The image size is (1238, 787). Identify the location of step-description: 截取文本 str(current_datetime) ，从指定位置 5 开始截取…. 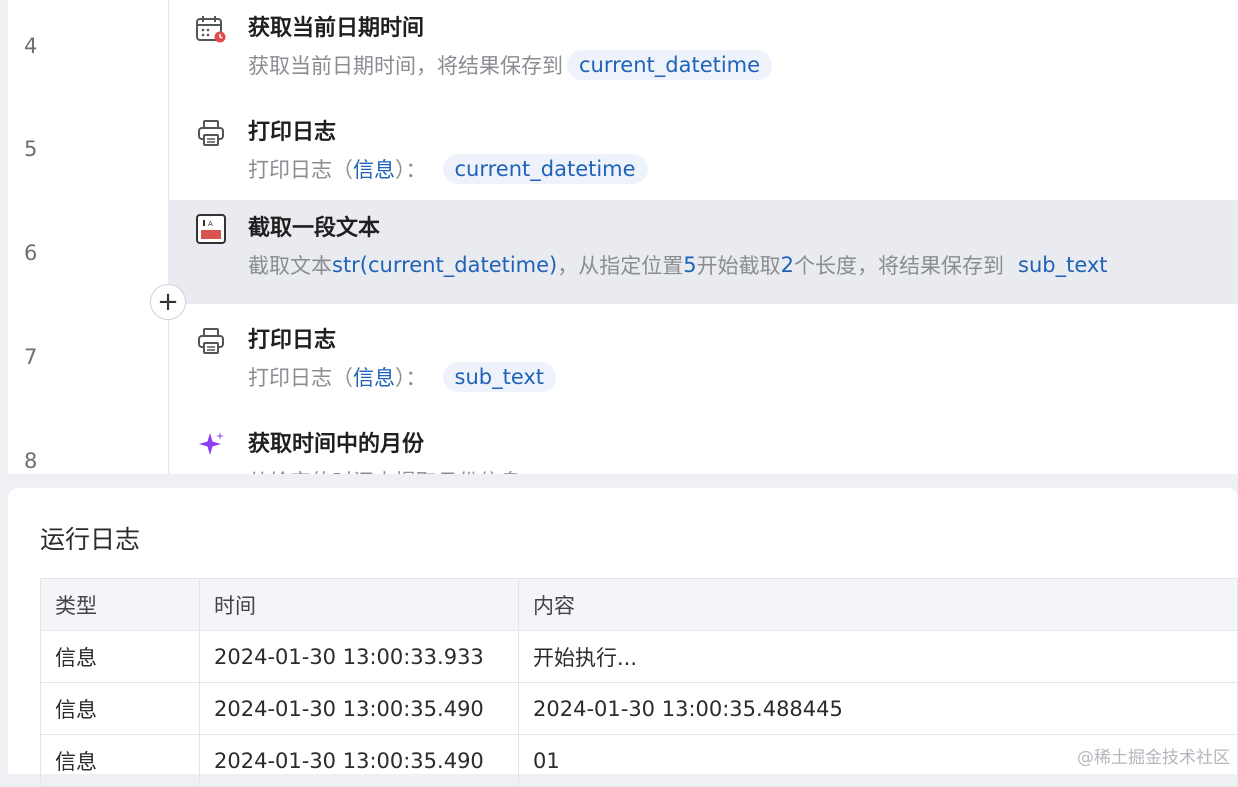
(678, 265).